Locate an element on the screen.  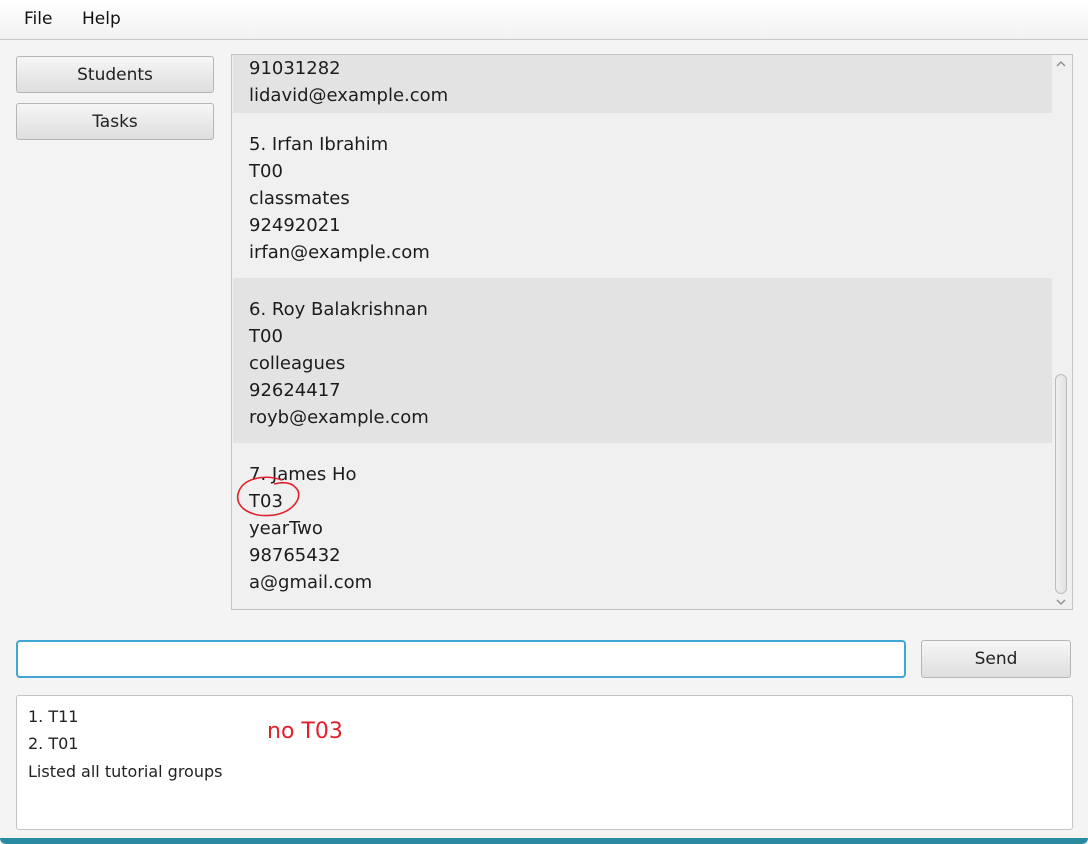
person-phone: 92492021 is located at coordinates (295, 225).